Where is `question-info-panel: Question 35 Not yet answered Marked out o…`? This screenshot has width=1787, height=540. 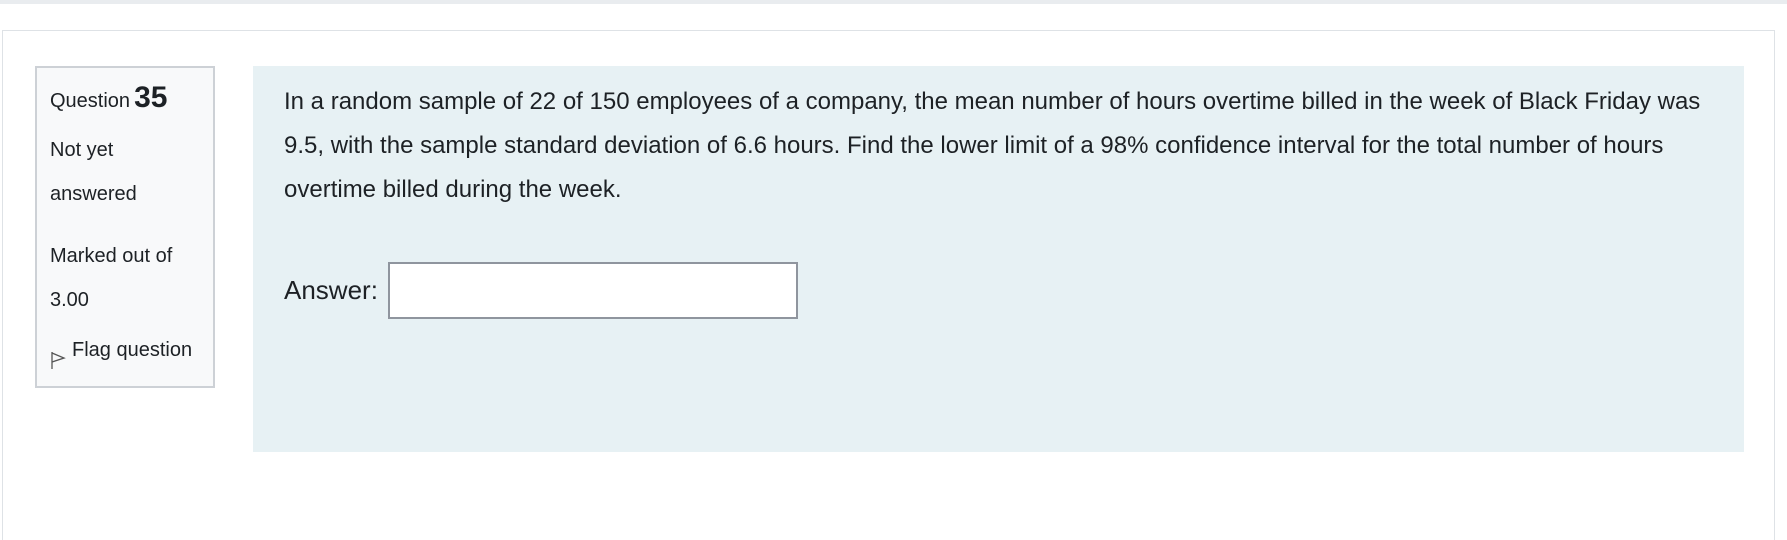 question-info-panel: Question 35 Not yet answered Marked out o… is located at coordinates (125, 227).